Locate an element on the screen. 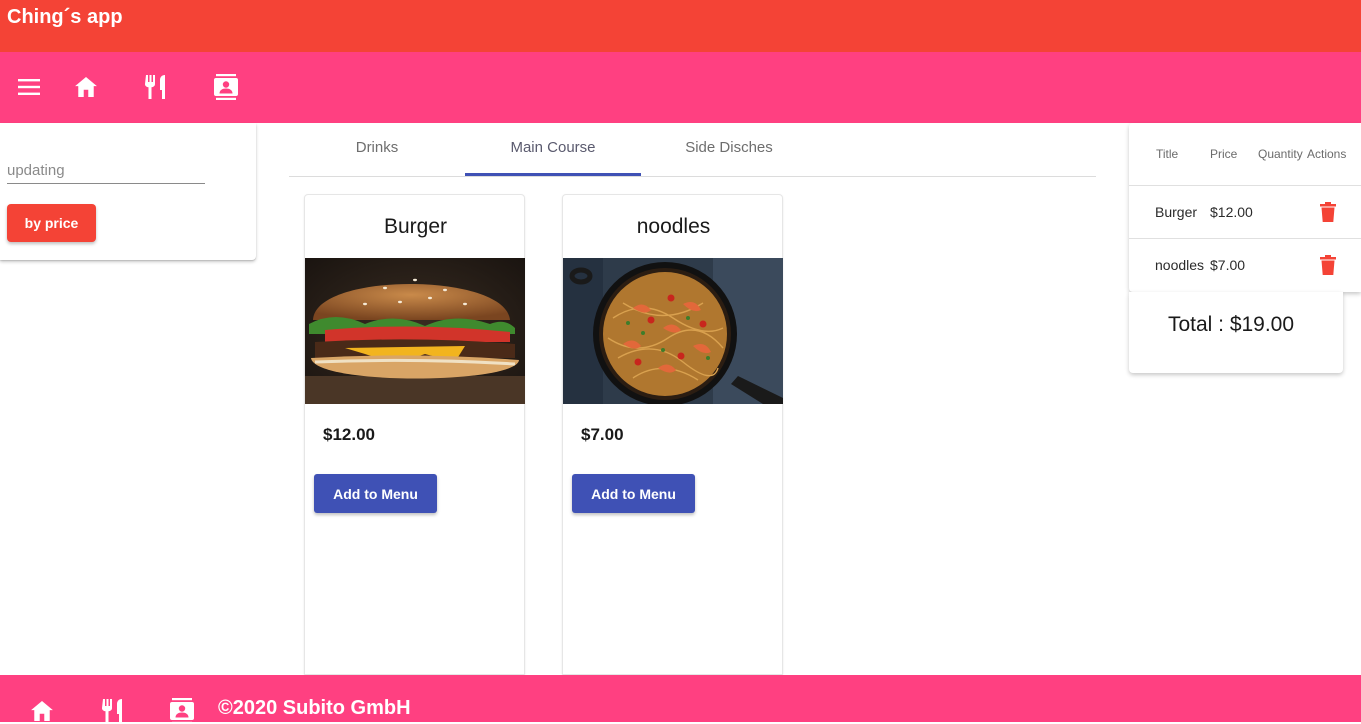 The width and height of the screenshot is (1361, 724). nav-bar is located at coordinates (680, 87).